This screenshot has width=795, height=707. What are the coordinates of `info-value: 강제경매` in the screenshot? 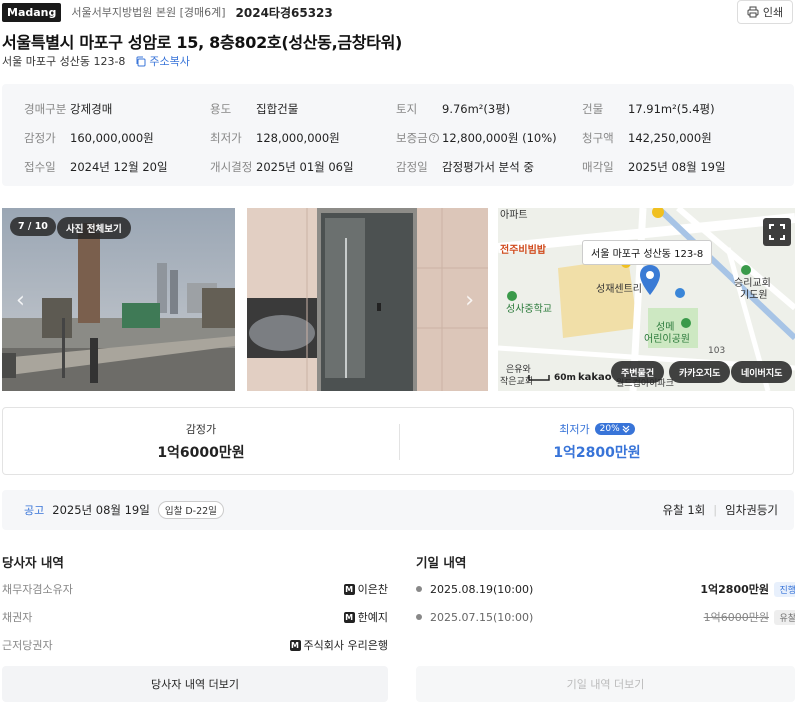 It's located at (91, 108).